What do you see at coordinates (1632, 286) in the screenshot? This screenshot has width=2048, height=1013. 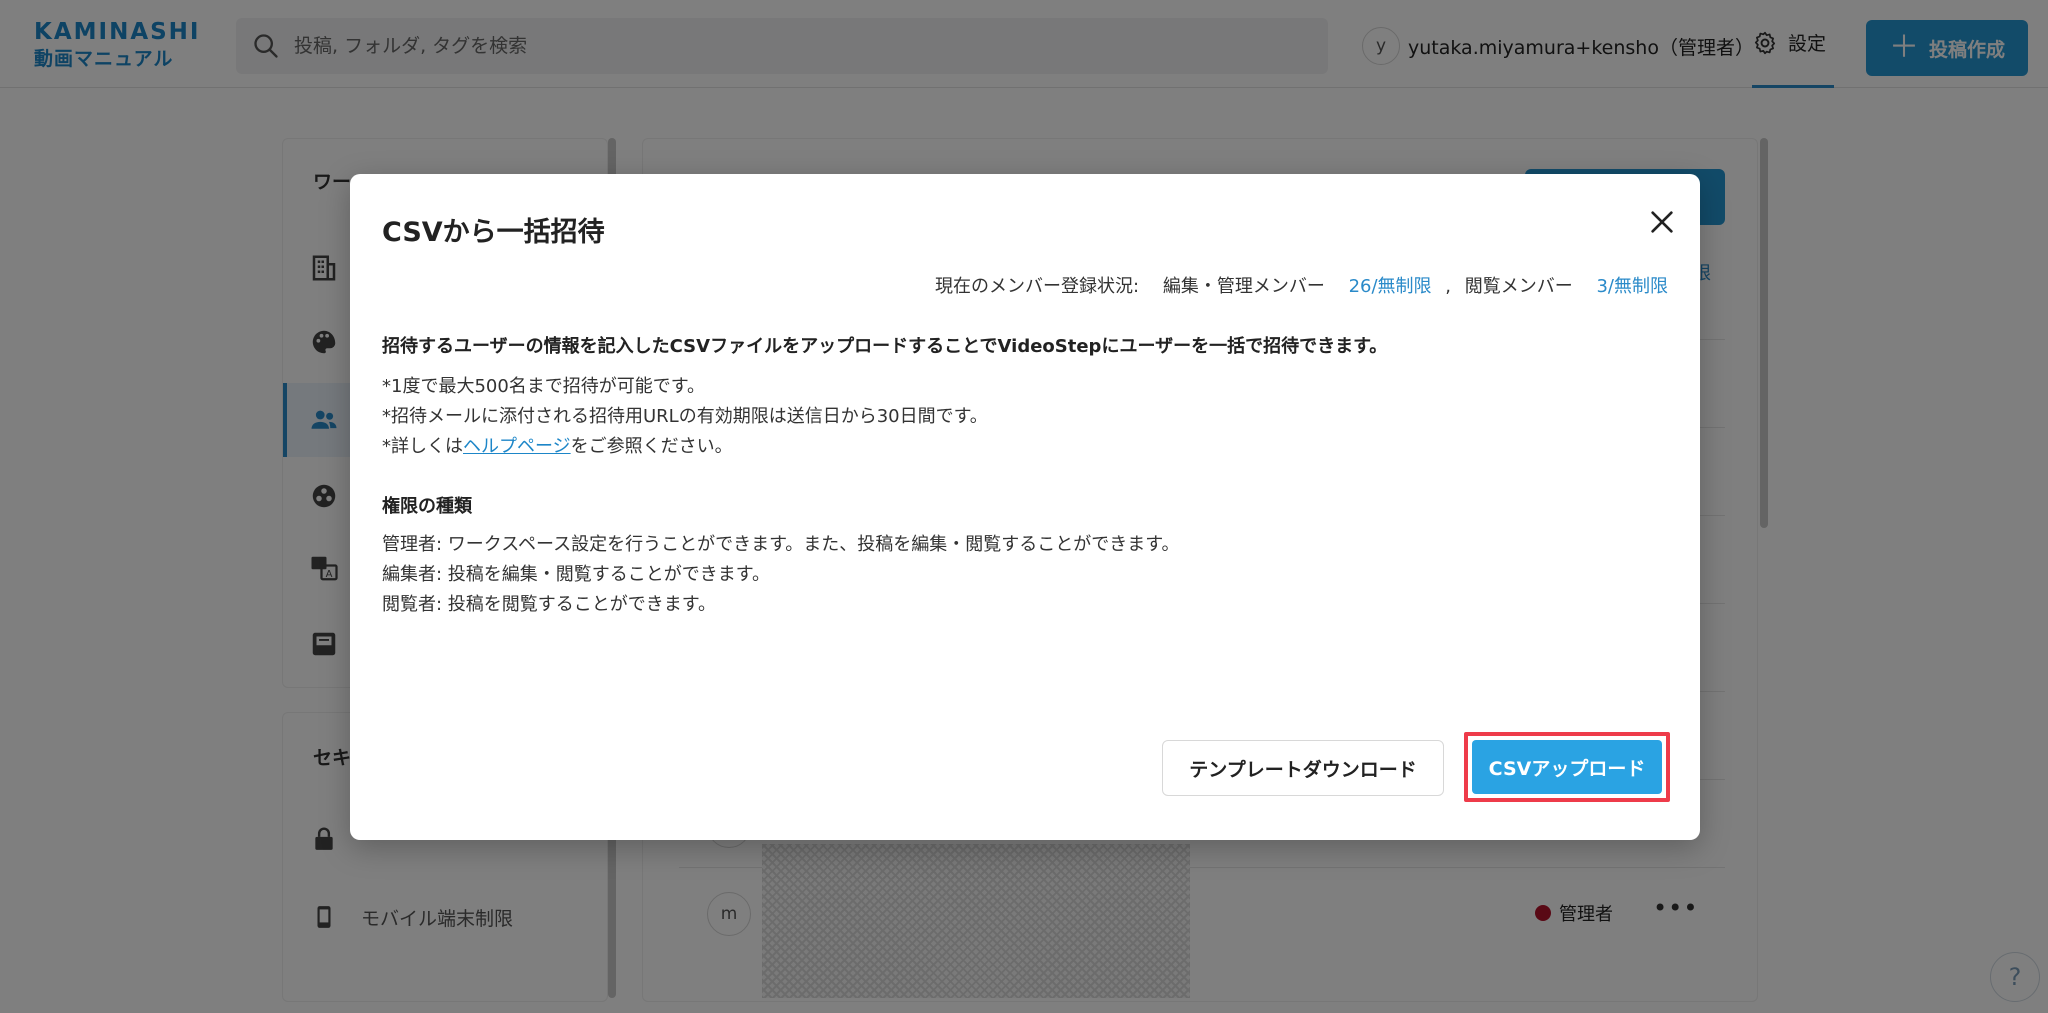 I see `view-members-count: 3/無制限` at bounding box center [1632, 286].